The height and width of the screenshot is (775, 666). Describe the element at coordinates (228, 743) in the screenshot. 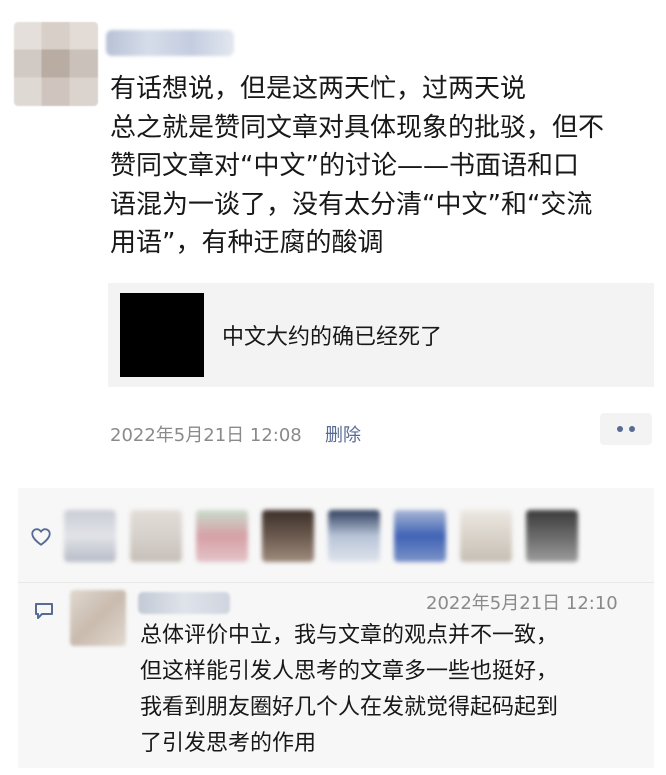

I see `comment-text-line: 了引发思考的作用` at that location.